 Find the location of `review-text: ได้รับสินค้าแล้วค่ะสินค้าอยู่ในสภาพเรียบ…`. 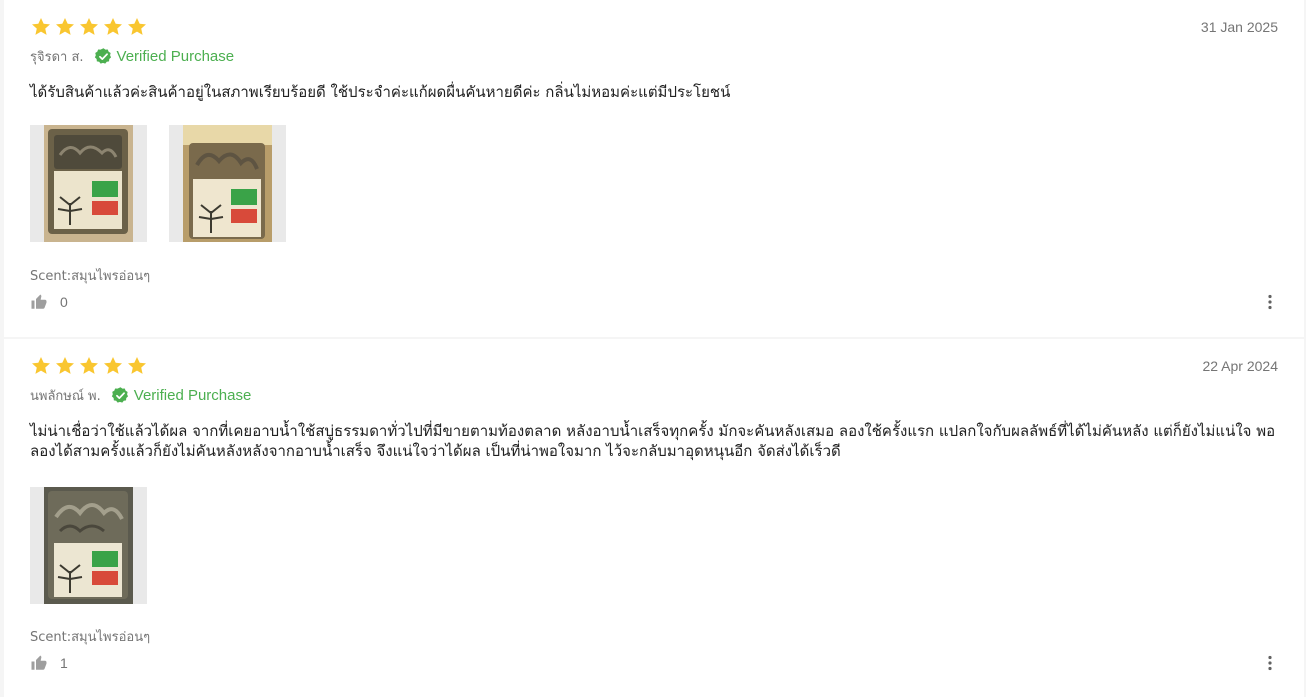

review-text: ได้รับสินค้าแล้วค่ะสินค้าอยู่ในสภาพเรียบ… is located at coordinates (380, 92).